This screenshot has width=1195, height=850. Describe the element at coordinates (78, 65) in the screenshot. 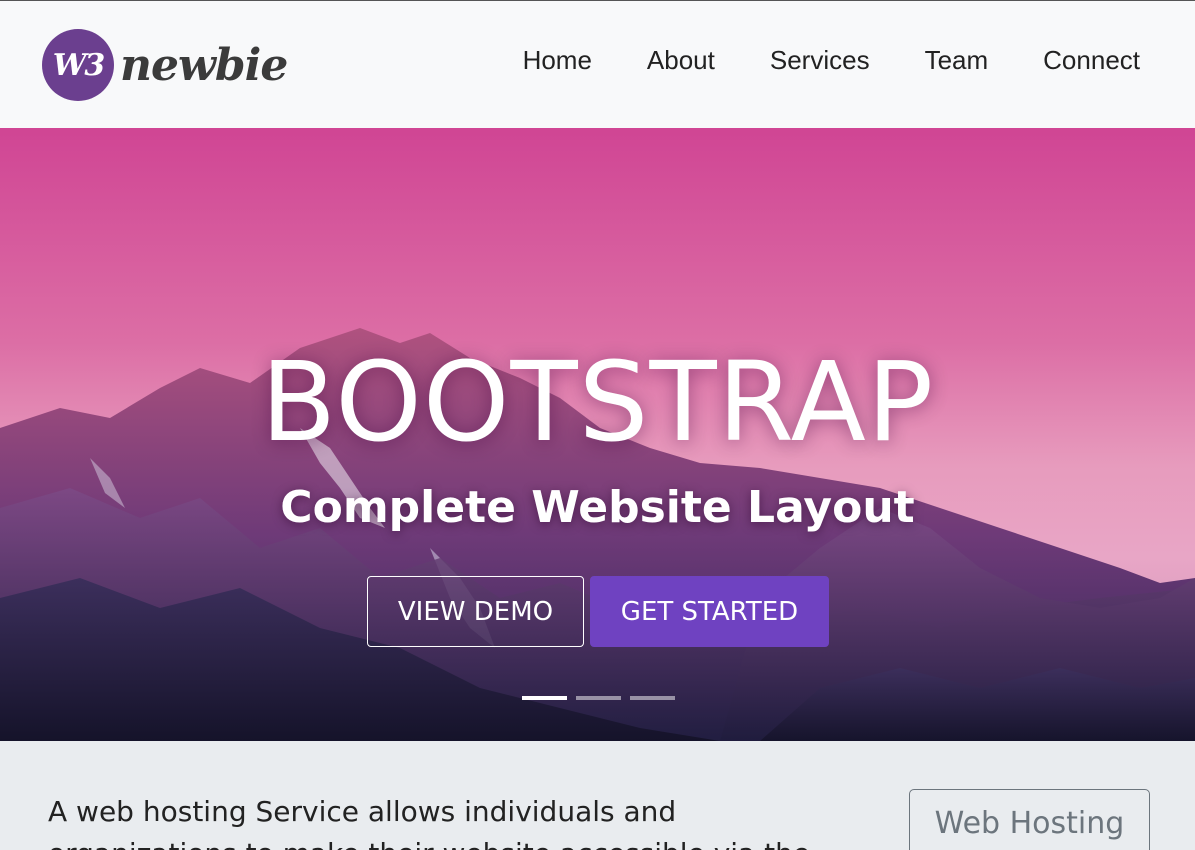

I see `brand-badge-icon: W3` at that location.